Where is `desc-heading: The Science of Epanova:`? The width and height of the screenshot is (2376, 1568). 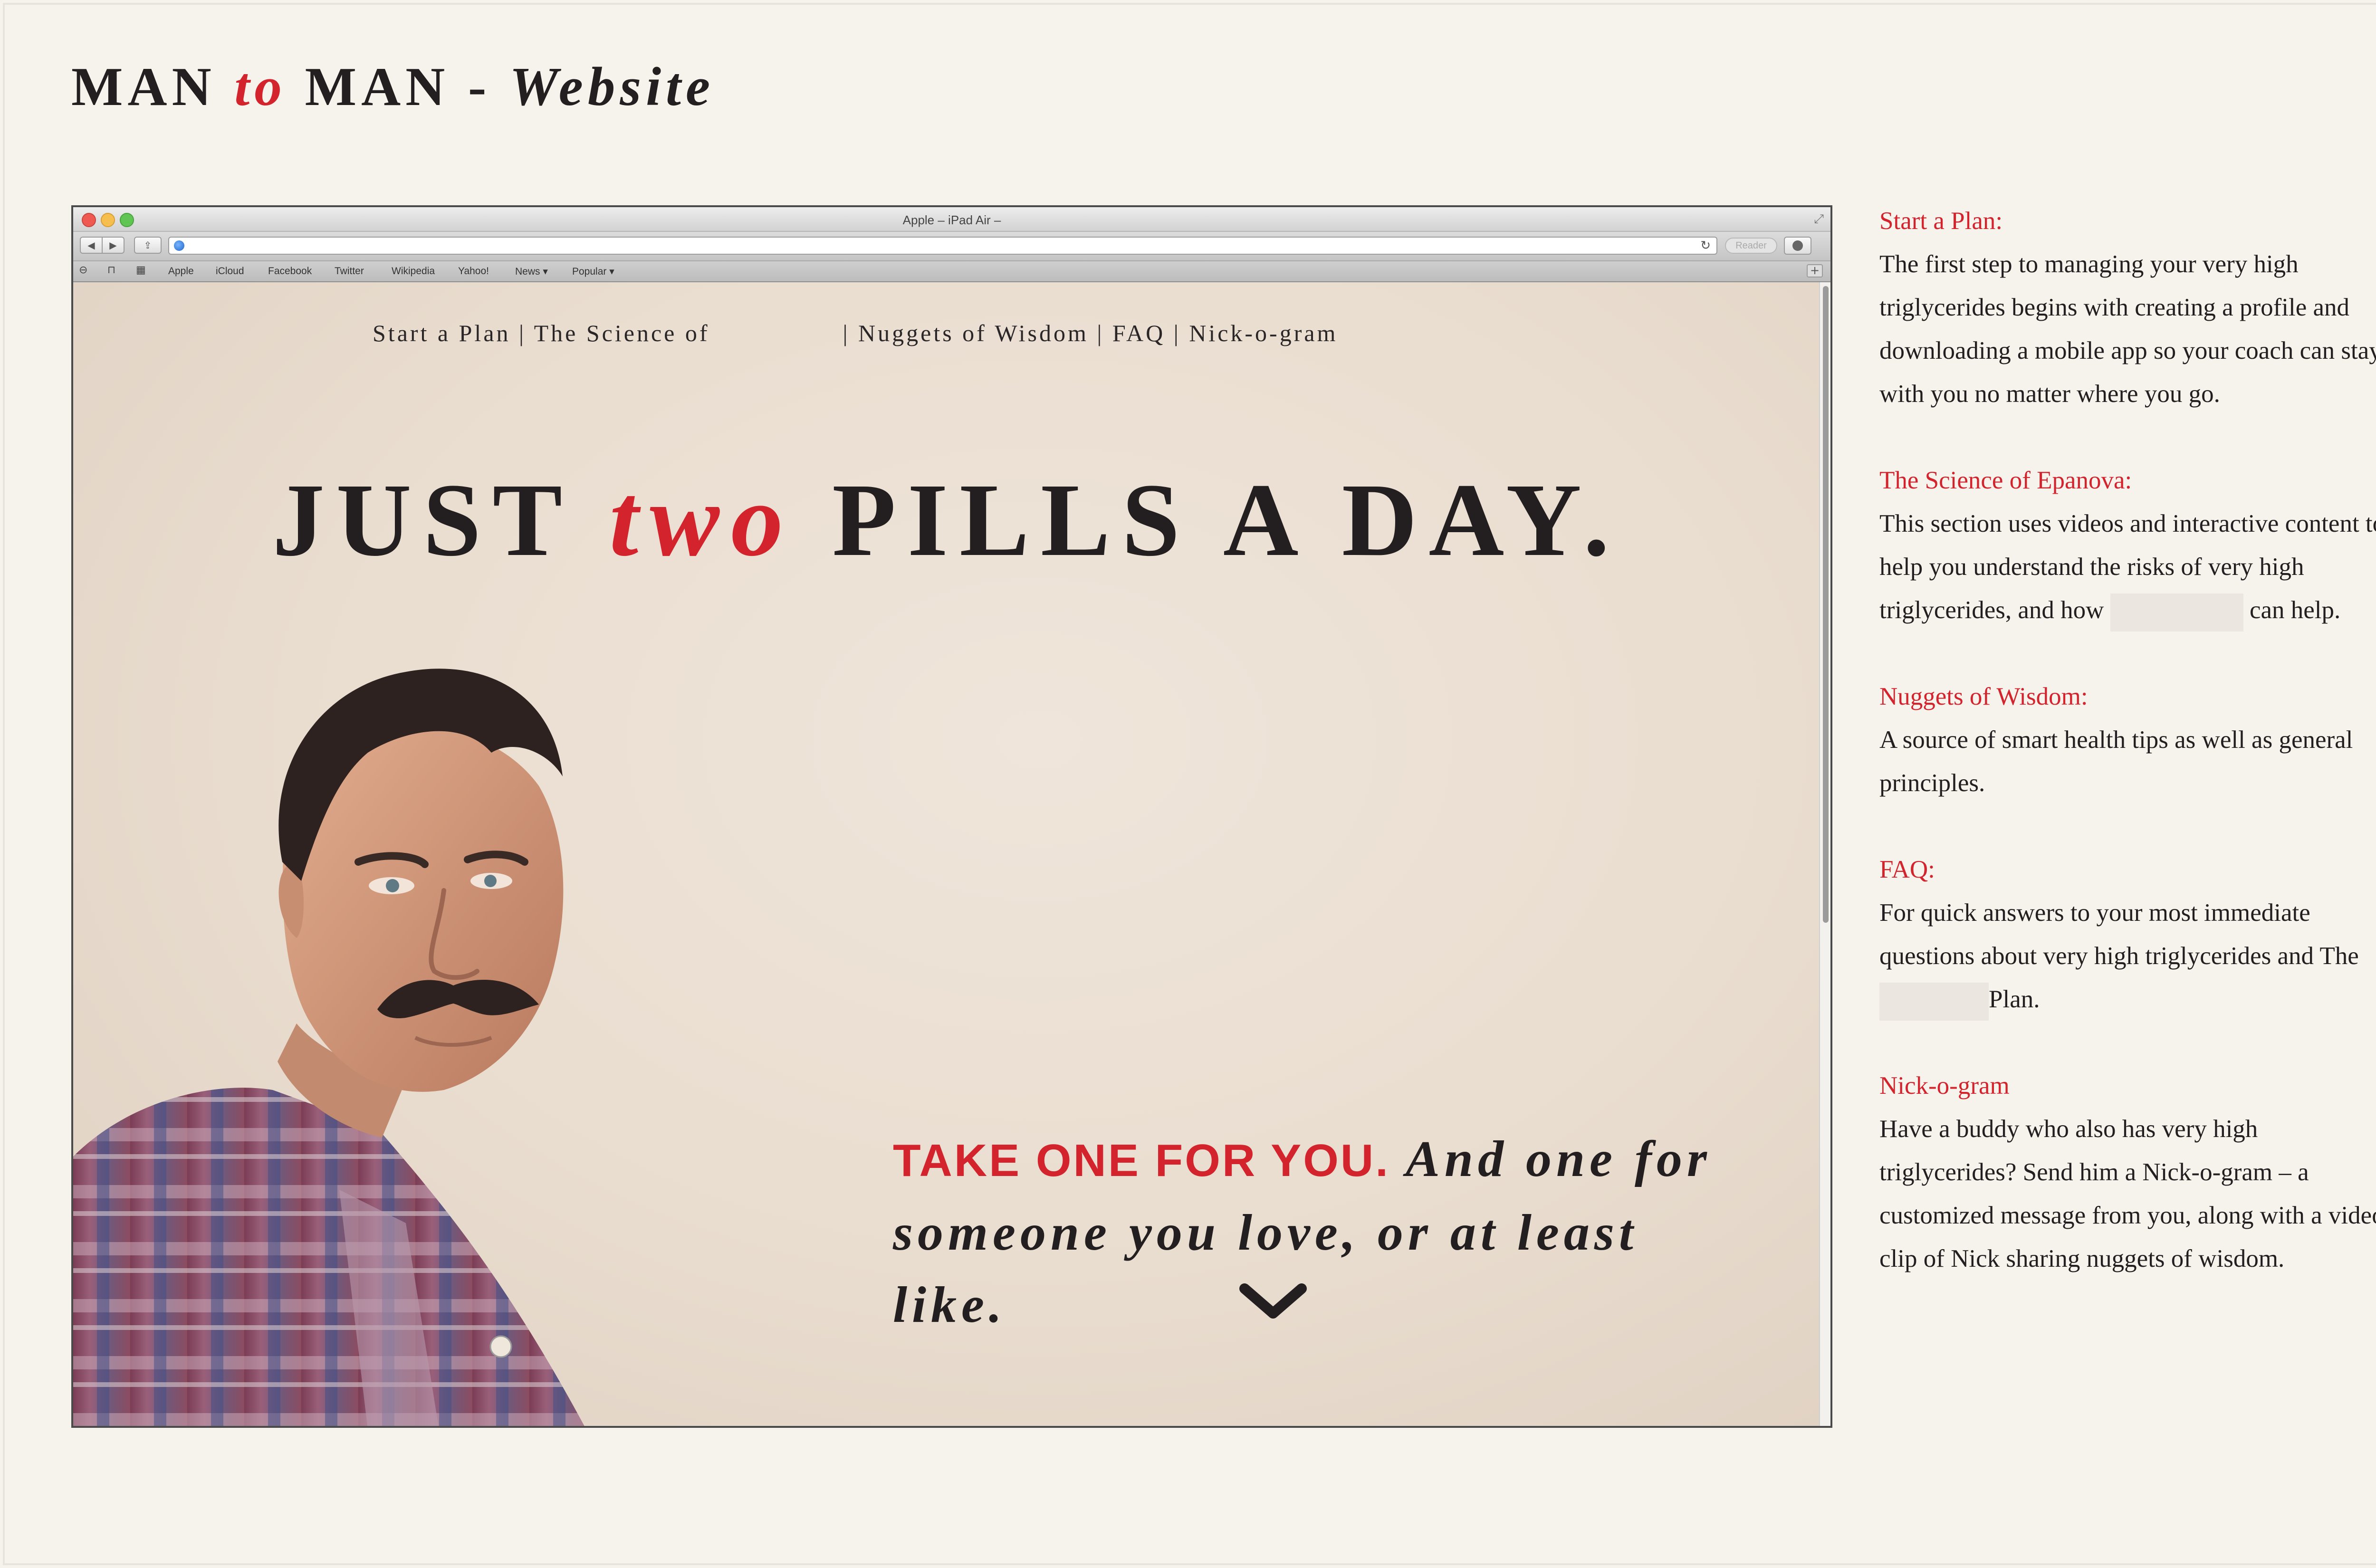 desc-heading: The Science of Epanova: is located at coordinates (2005, 481).